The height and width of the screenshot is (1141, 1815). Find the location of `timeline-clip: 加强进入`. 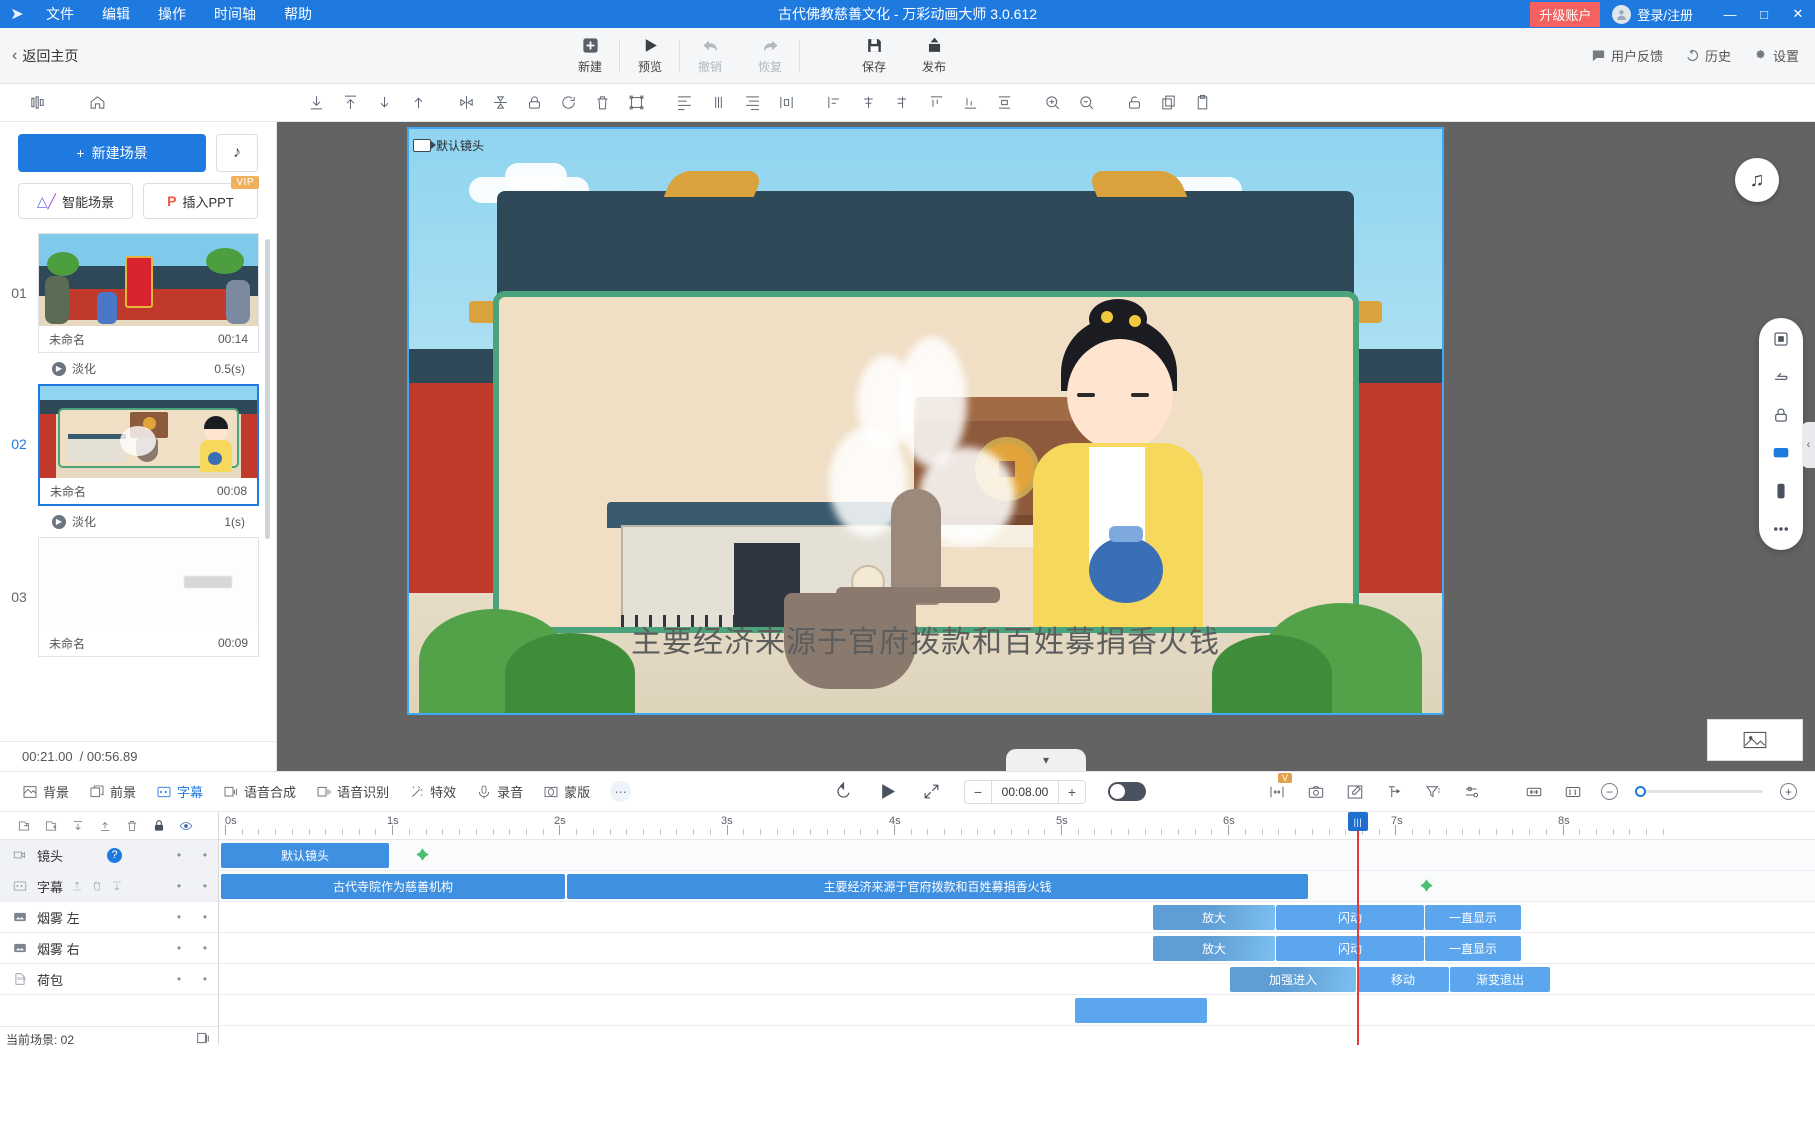

timeline-clip: 加强进入 is located at coordinates (1293, 979).